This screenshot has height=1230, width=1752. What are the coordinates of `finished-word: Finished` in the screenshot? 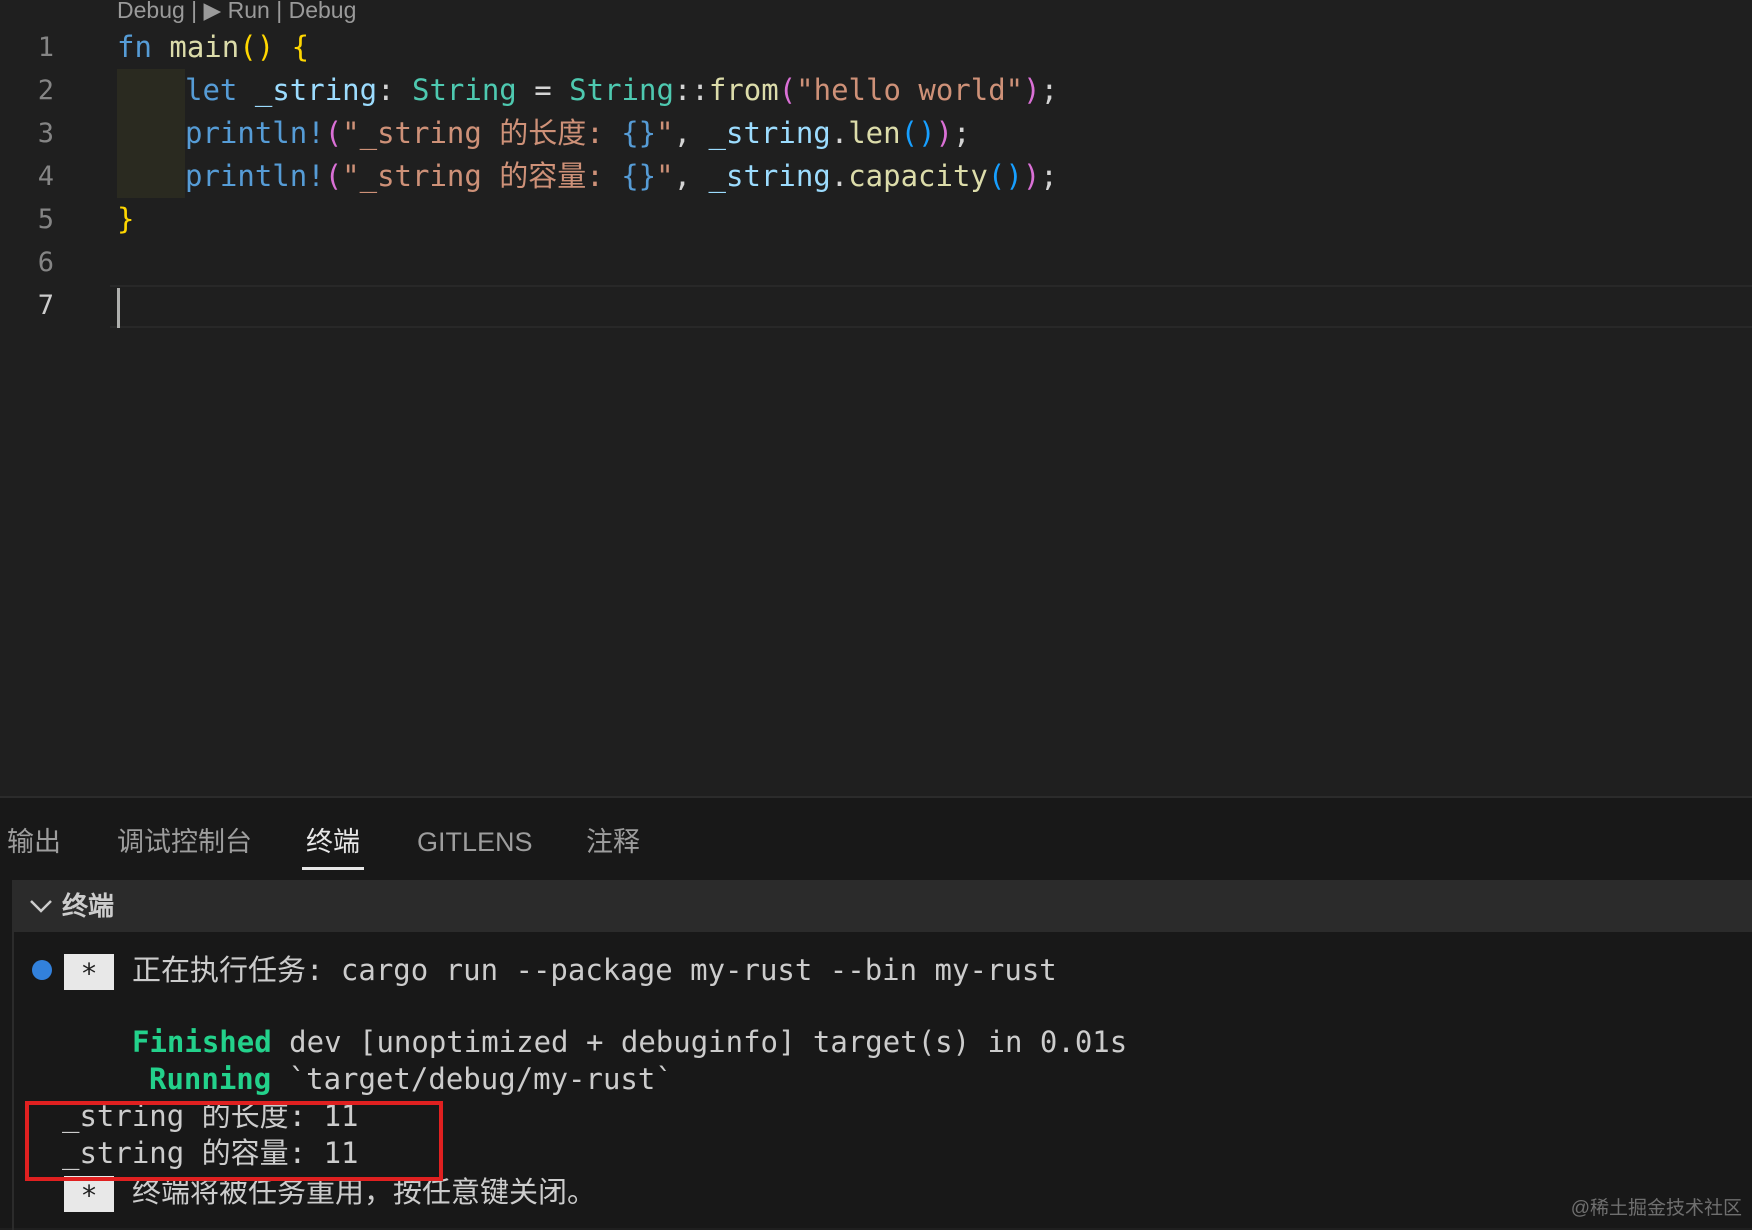 It's located at (202, 1042).